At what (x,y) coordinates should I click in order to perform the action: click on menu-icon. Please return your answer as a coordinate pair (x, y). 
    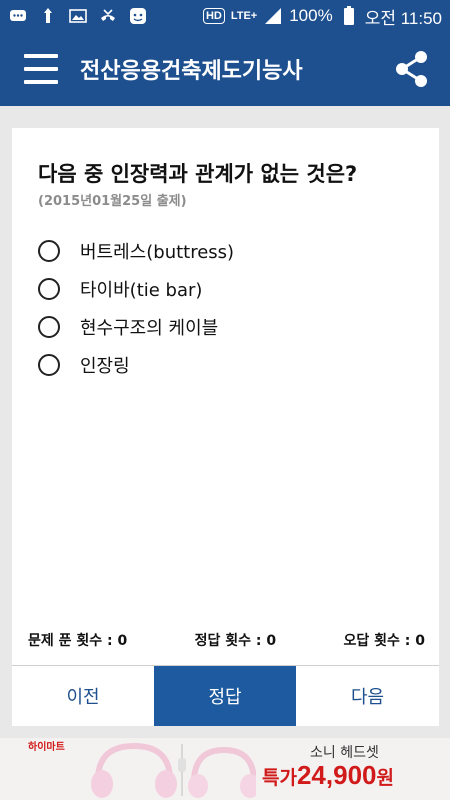
    Looking at the image, I should click on (41, 69).